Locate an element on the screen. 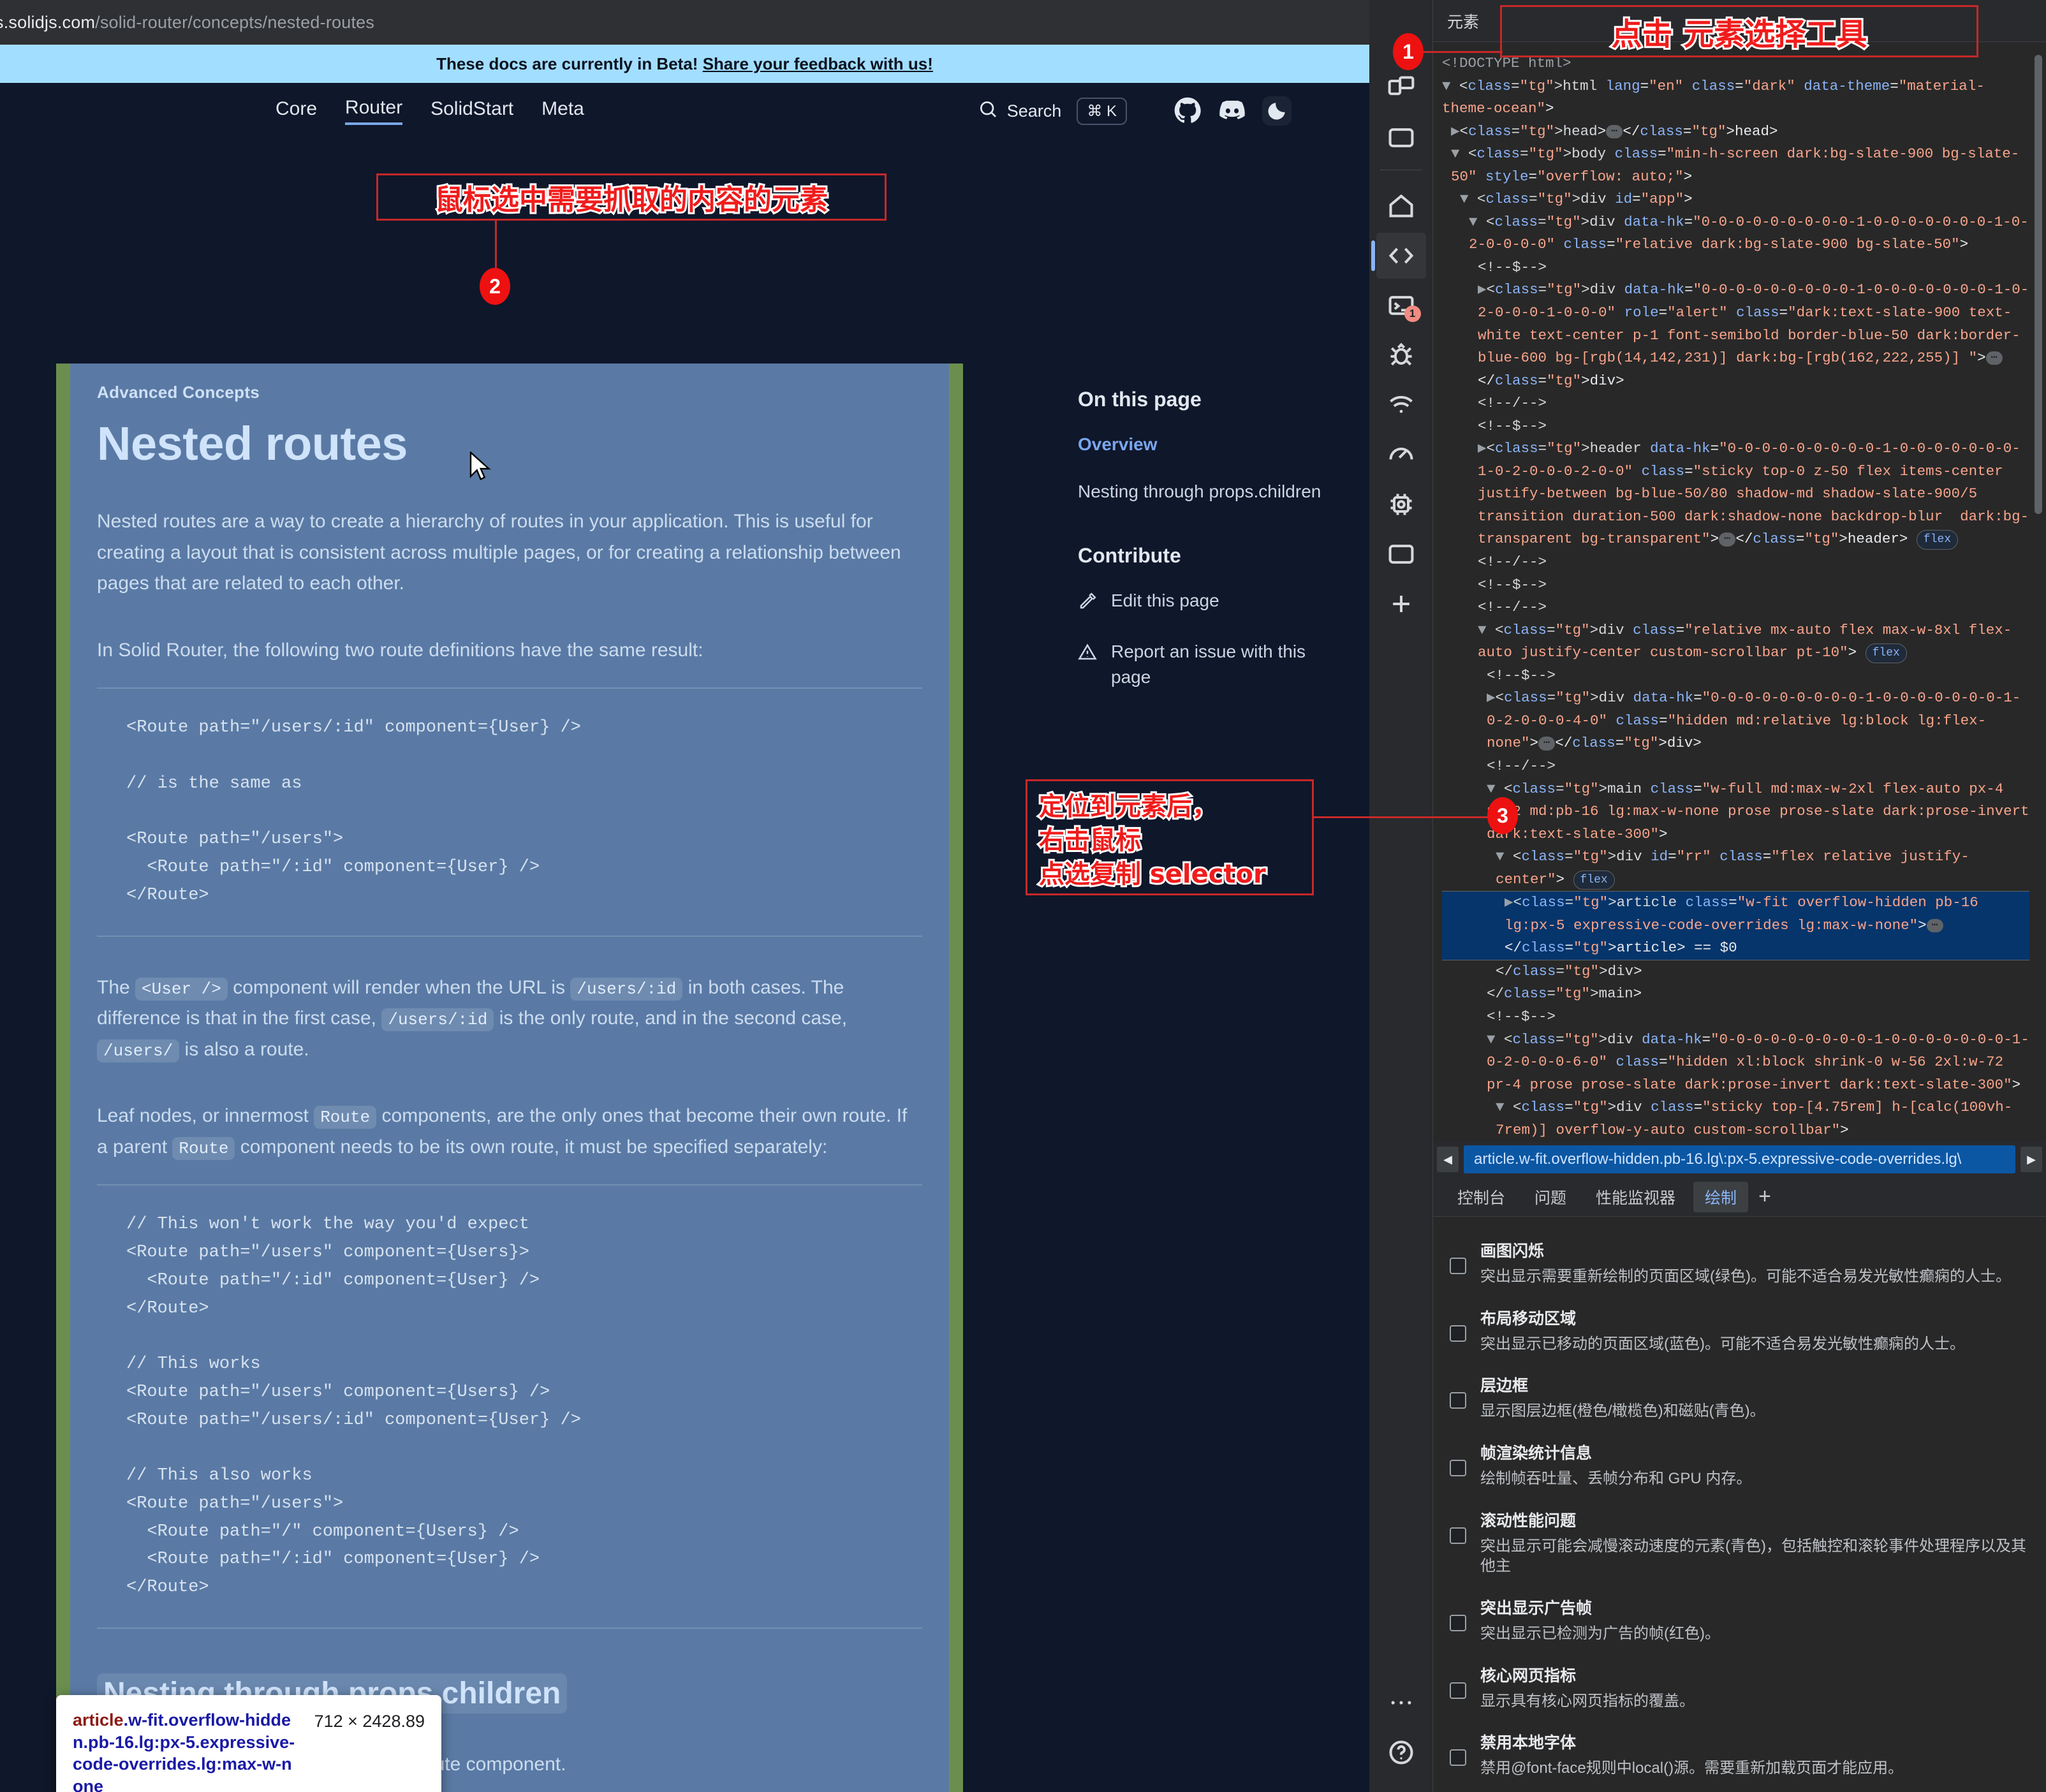 This screenshot has width=2046, height=1792. more-options-icon is located at coordinates (1401, 1703).